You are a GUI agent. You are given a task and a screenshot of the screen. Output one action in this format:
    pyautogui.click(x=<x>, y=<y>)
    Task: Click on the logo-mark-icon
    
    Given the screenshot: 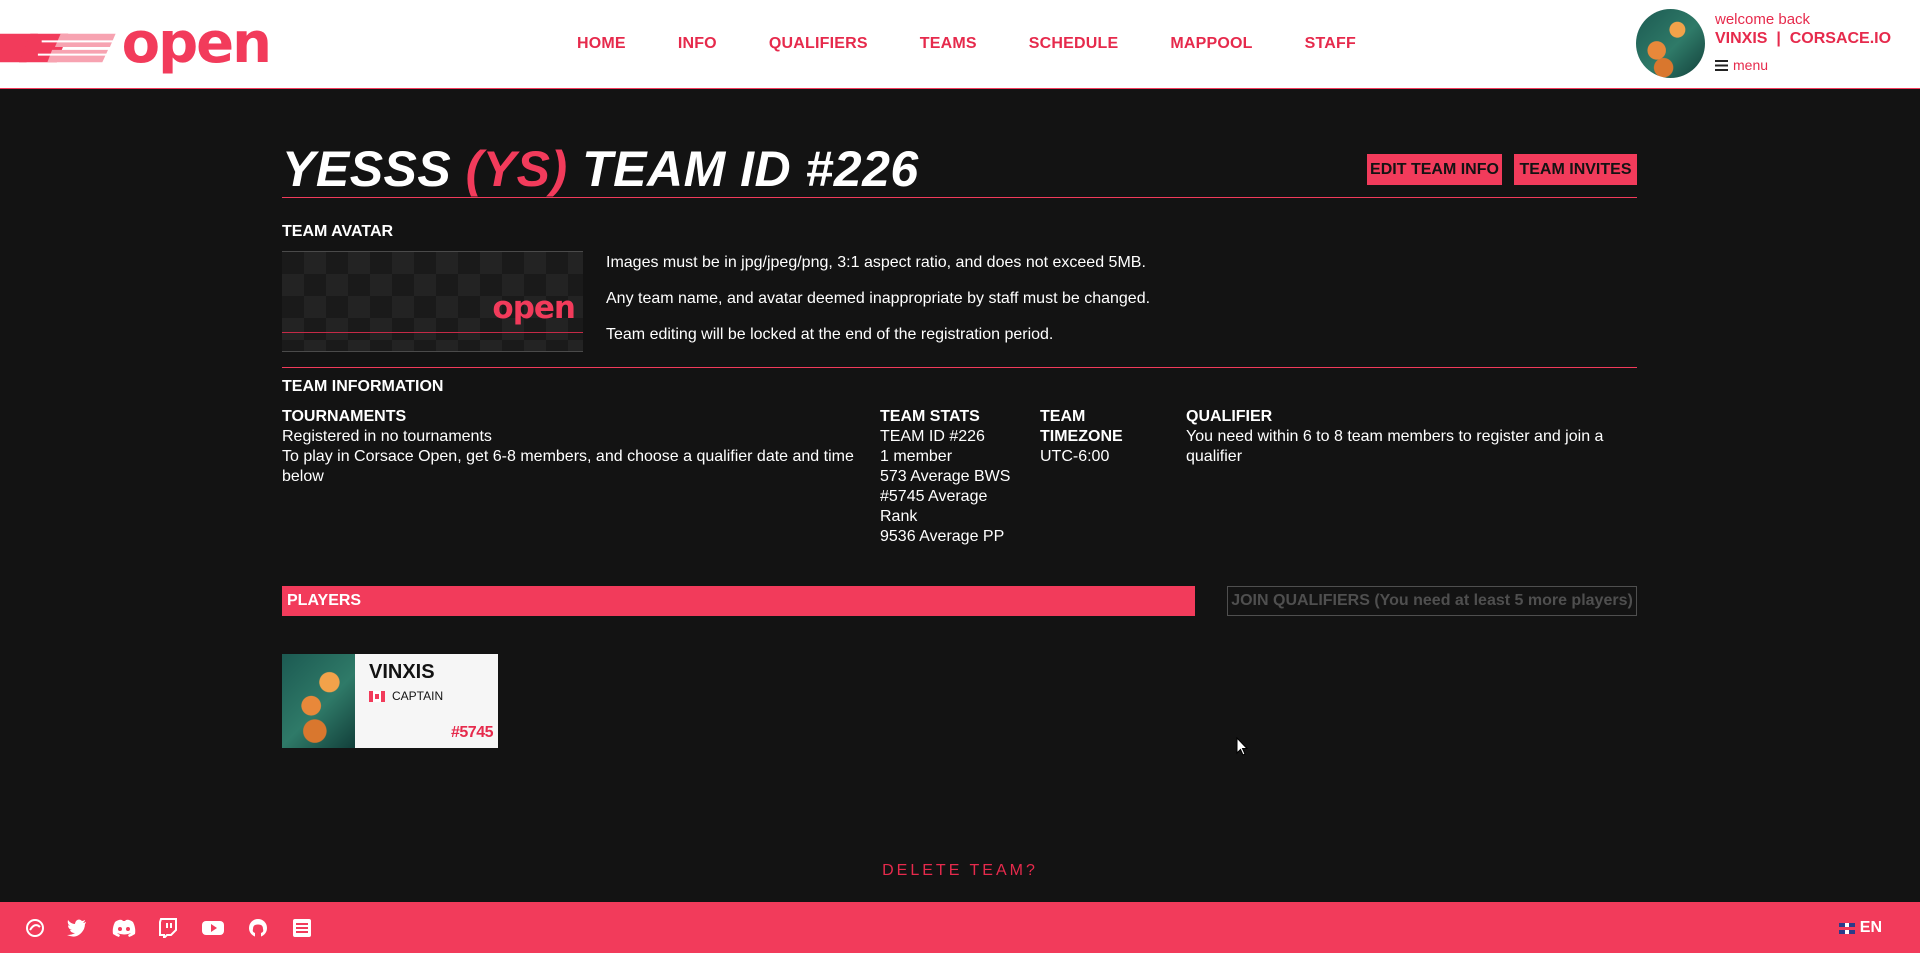 What is the action you would take?
    pyautogui.click(x=58, y=48)
    